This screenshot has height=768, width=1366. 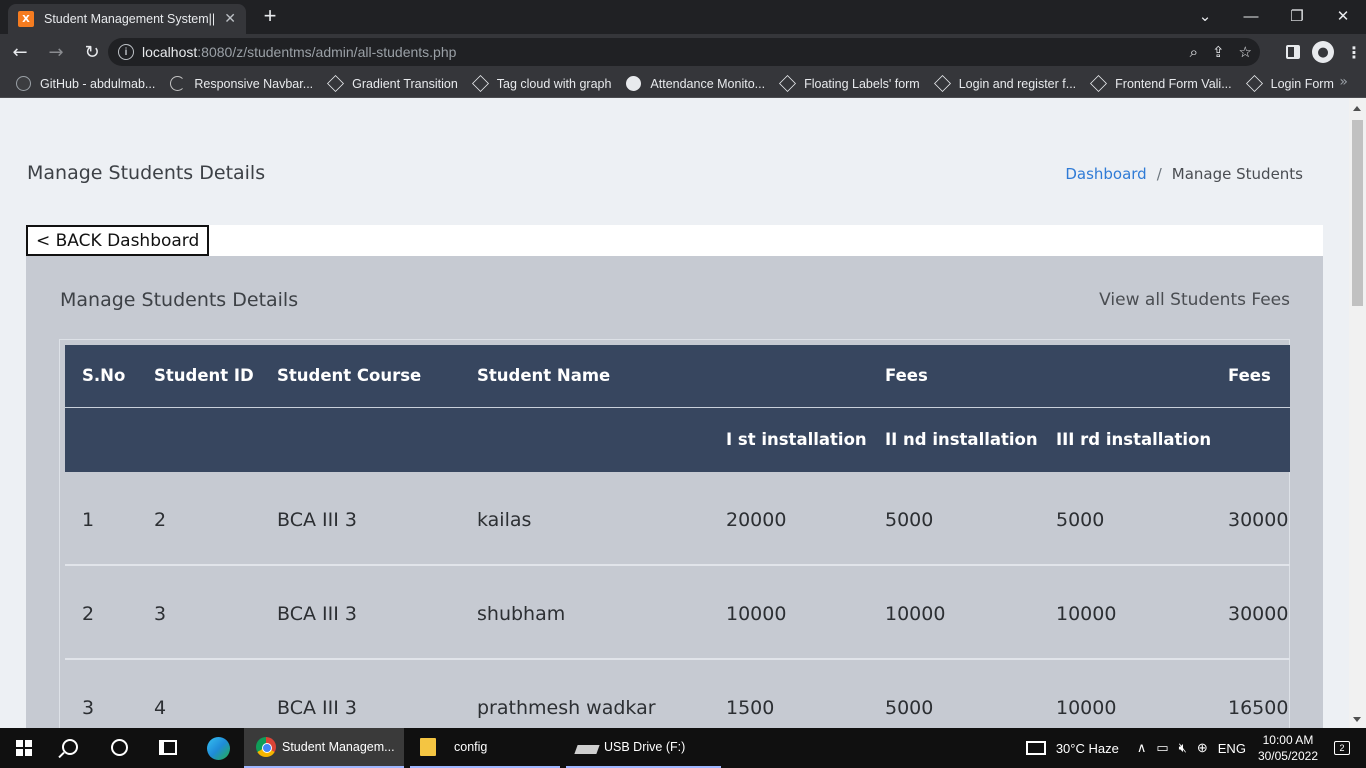 I want to click on breadcrumb: Dashboard / Manage Students, so click(x=1184, y=174).